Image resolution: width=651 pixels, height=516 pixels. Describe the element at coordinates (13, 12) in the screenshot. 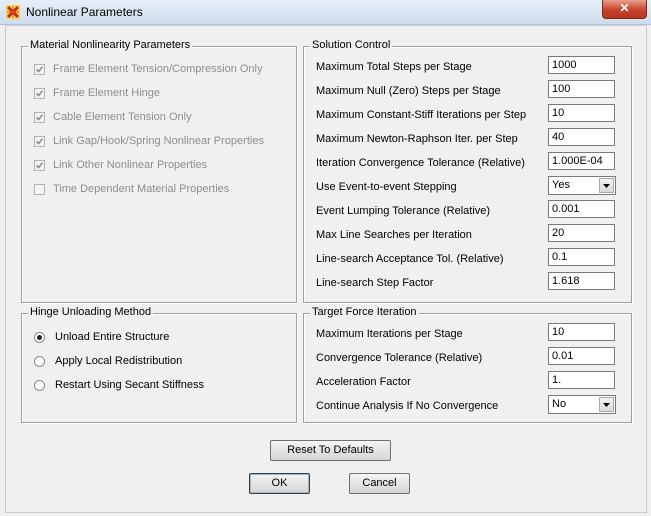

I see `app-icon` at that location.